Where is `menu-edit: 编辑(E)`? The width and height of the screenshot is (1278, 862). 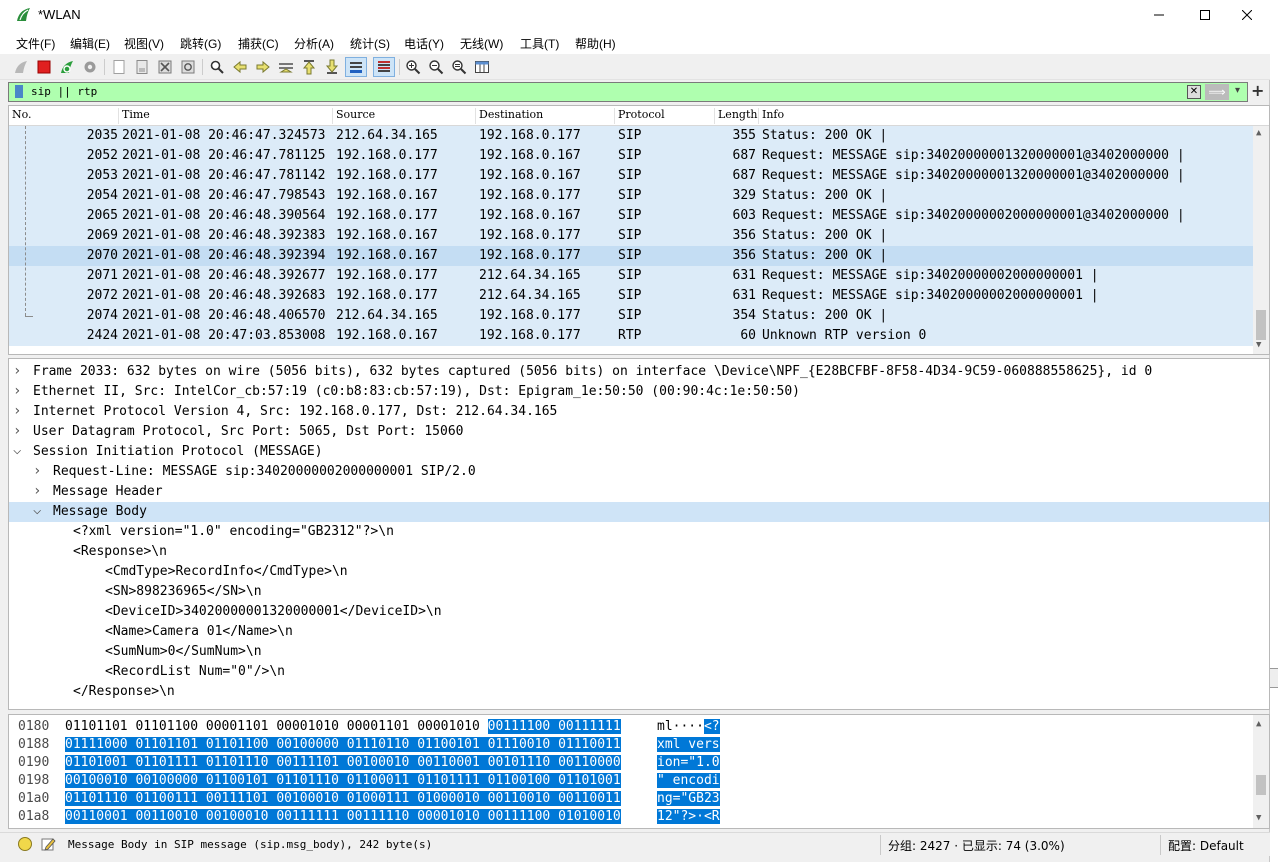 menu-edit: 编辑(E) is located at coordinates (90, 43).